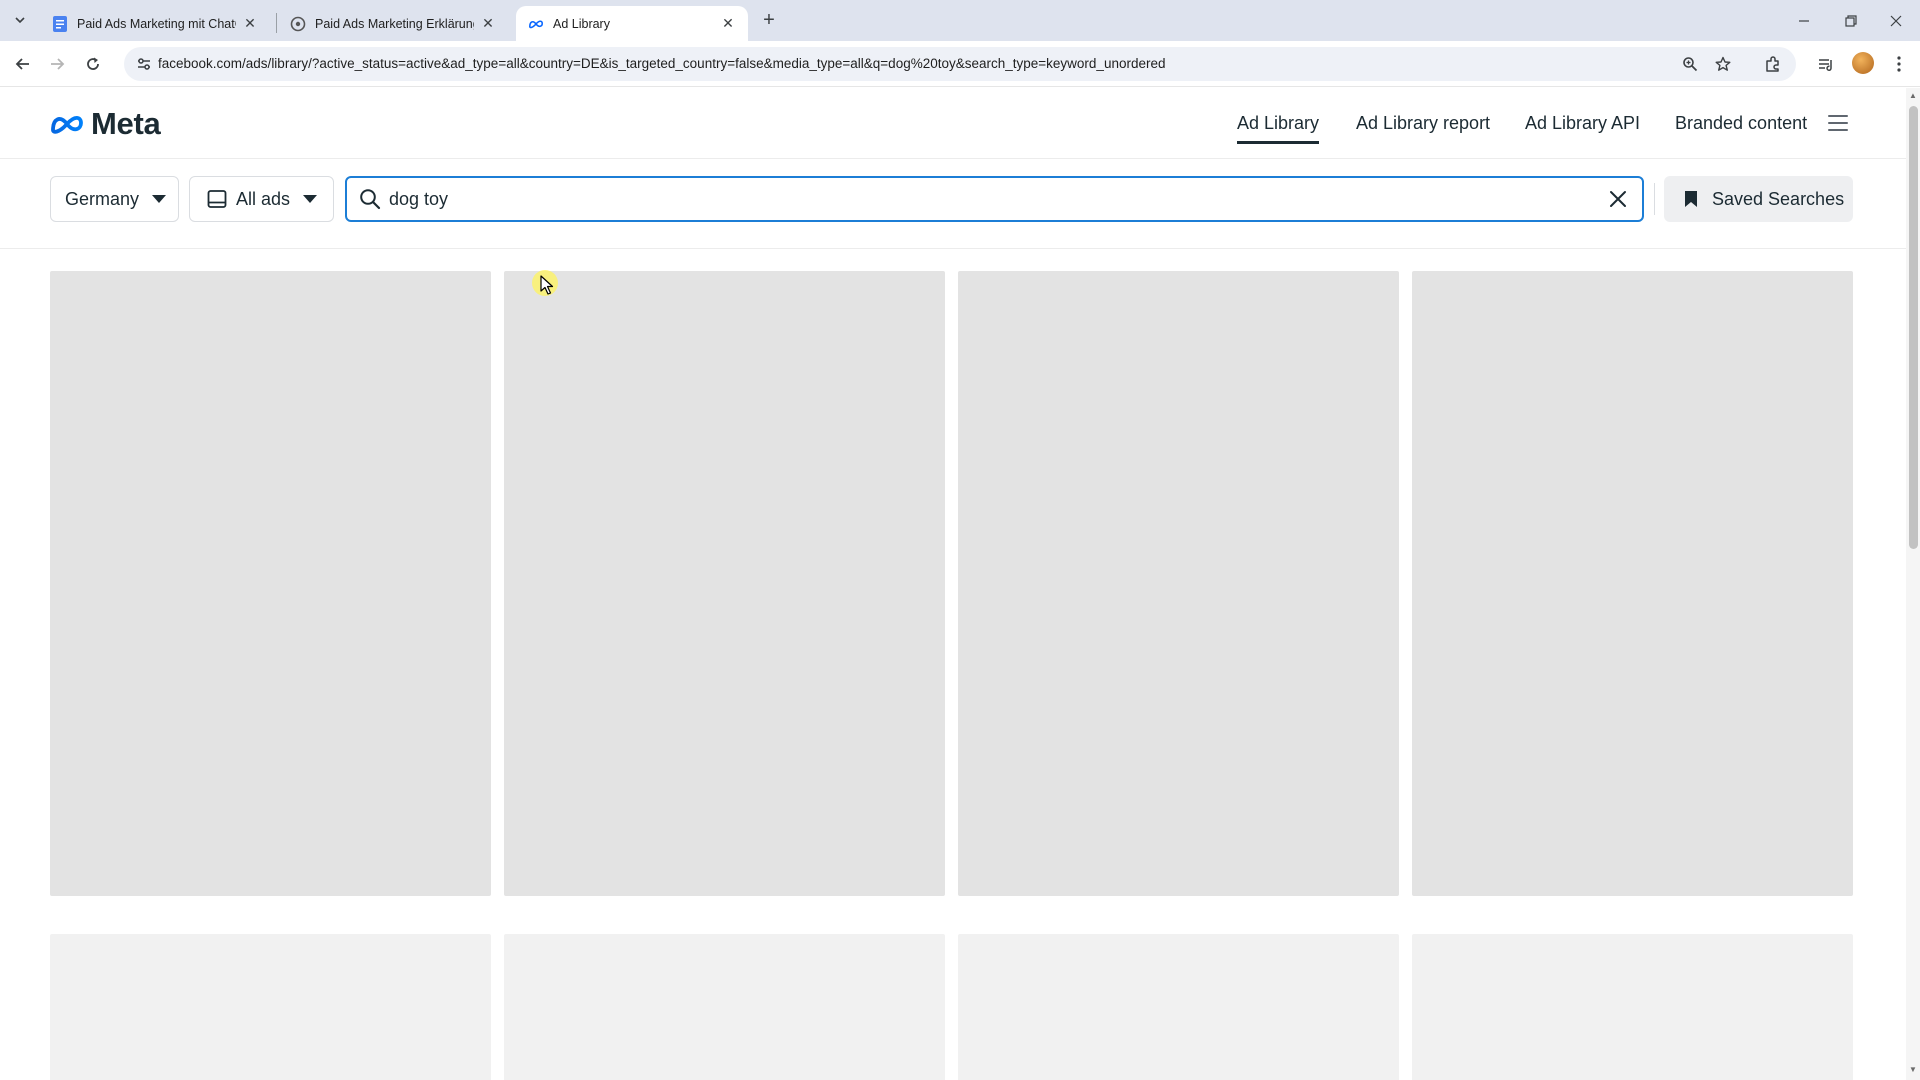  What do you see at coordinates (1913, 327) in the screenshot?
I see `scrollbar-thumb` at bounding box center [1913, 327].